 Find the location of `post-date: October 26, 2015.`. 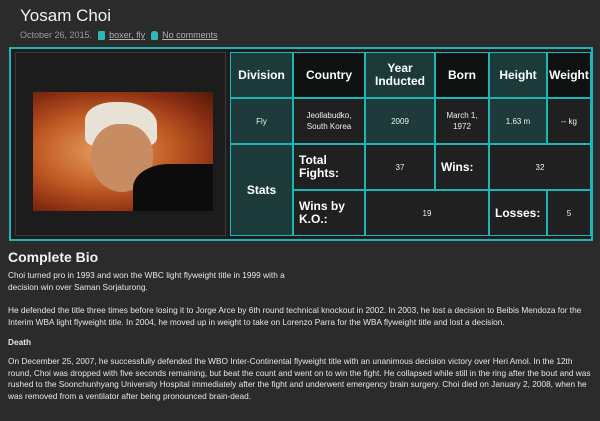

post-date: October 26, 2015. is located at coordinates (56, 35).